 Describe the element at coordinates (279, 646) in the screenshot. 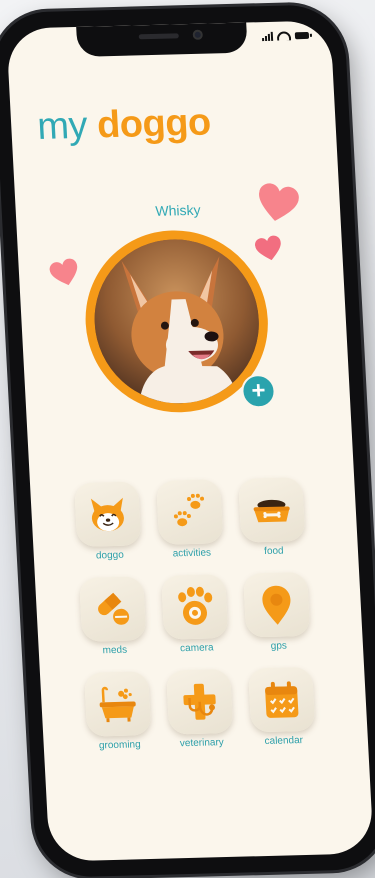

I see `menu-item-label: gps` at that location.